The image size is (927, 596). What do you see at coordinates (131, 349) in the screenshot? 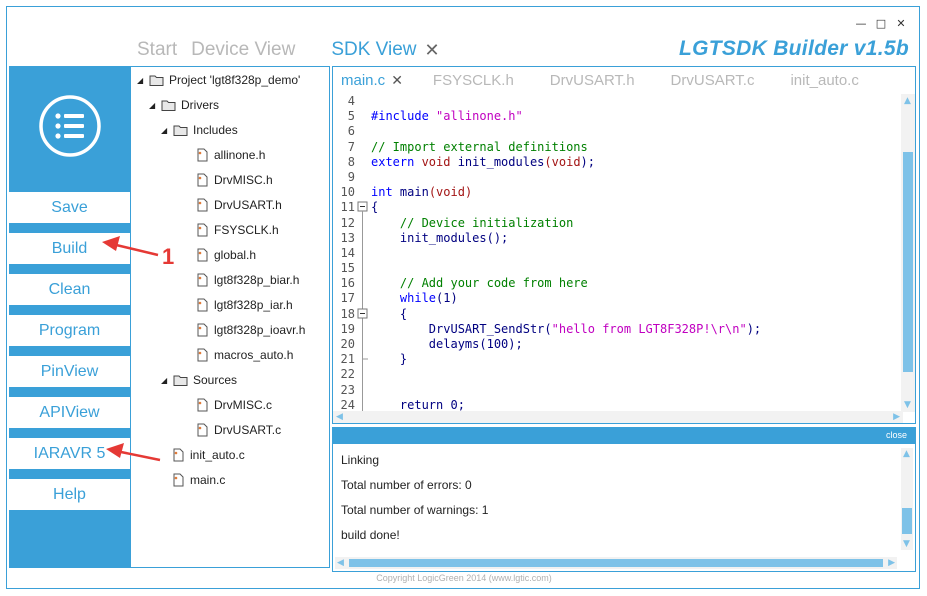
I see `annotation-arrows` at bounding box center [131, 349].